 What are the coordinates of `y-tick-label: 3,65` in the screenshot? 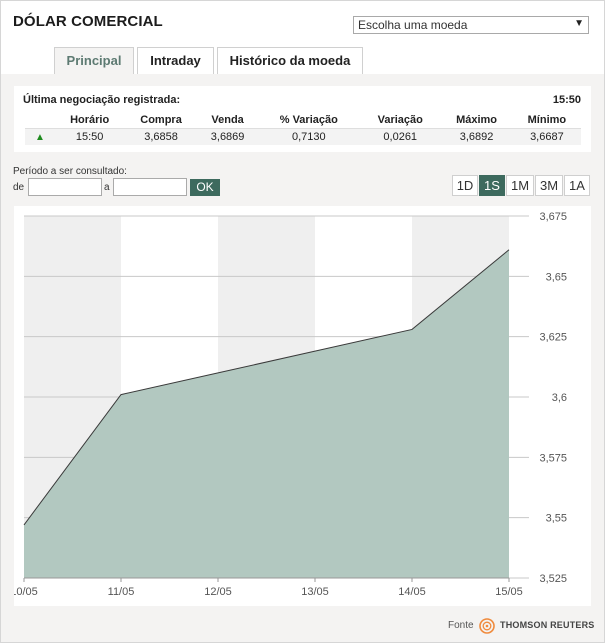 It's located at (556, 277).